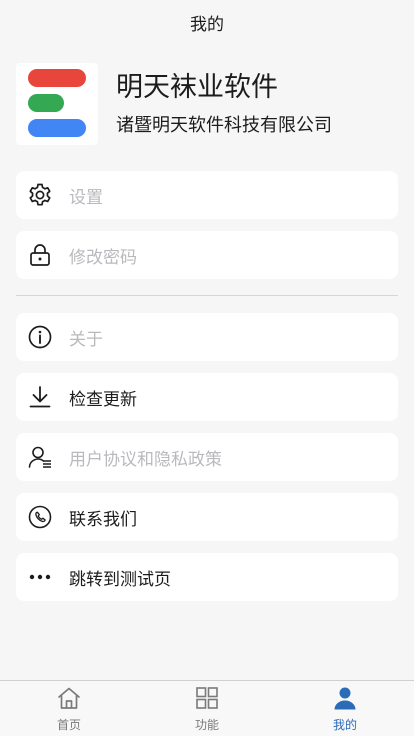 This screenshot has height=736, width=414. What do you see at coordinates (40, 517) in the screenshot?
I see `phone-icon` at bounding box center [40, 517].